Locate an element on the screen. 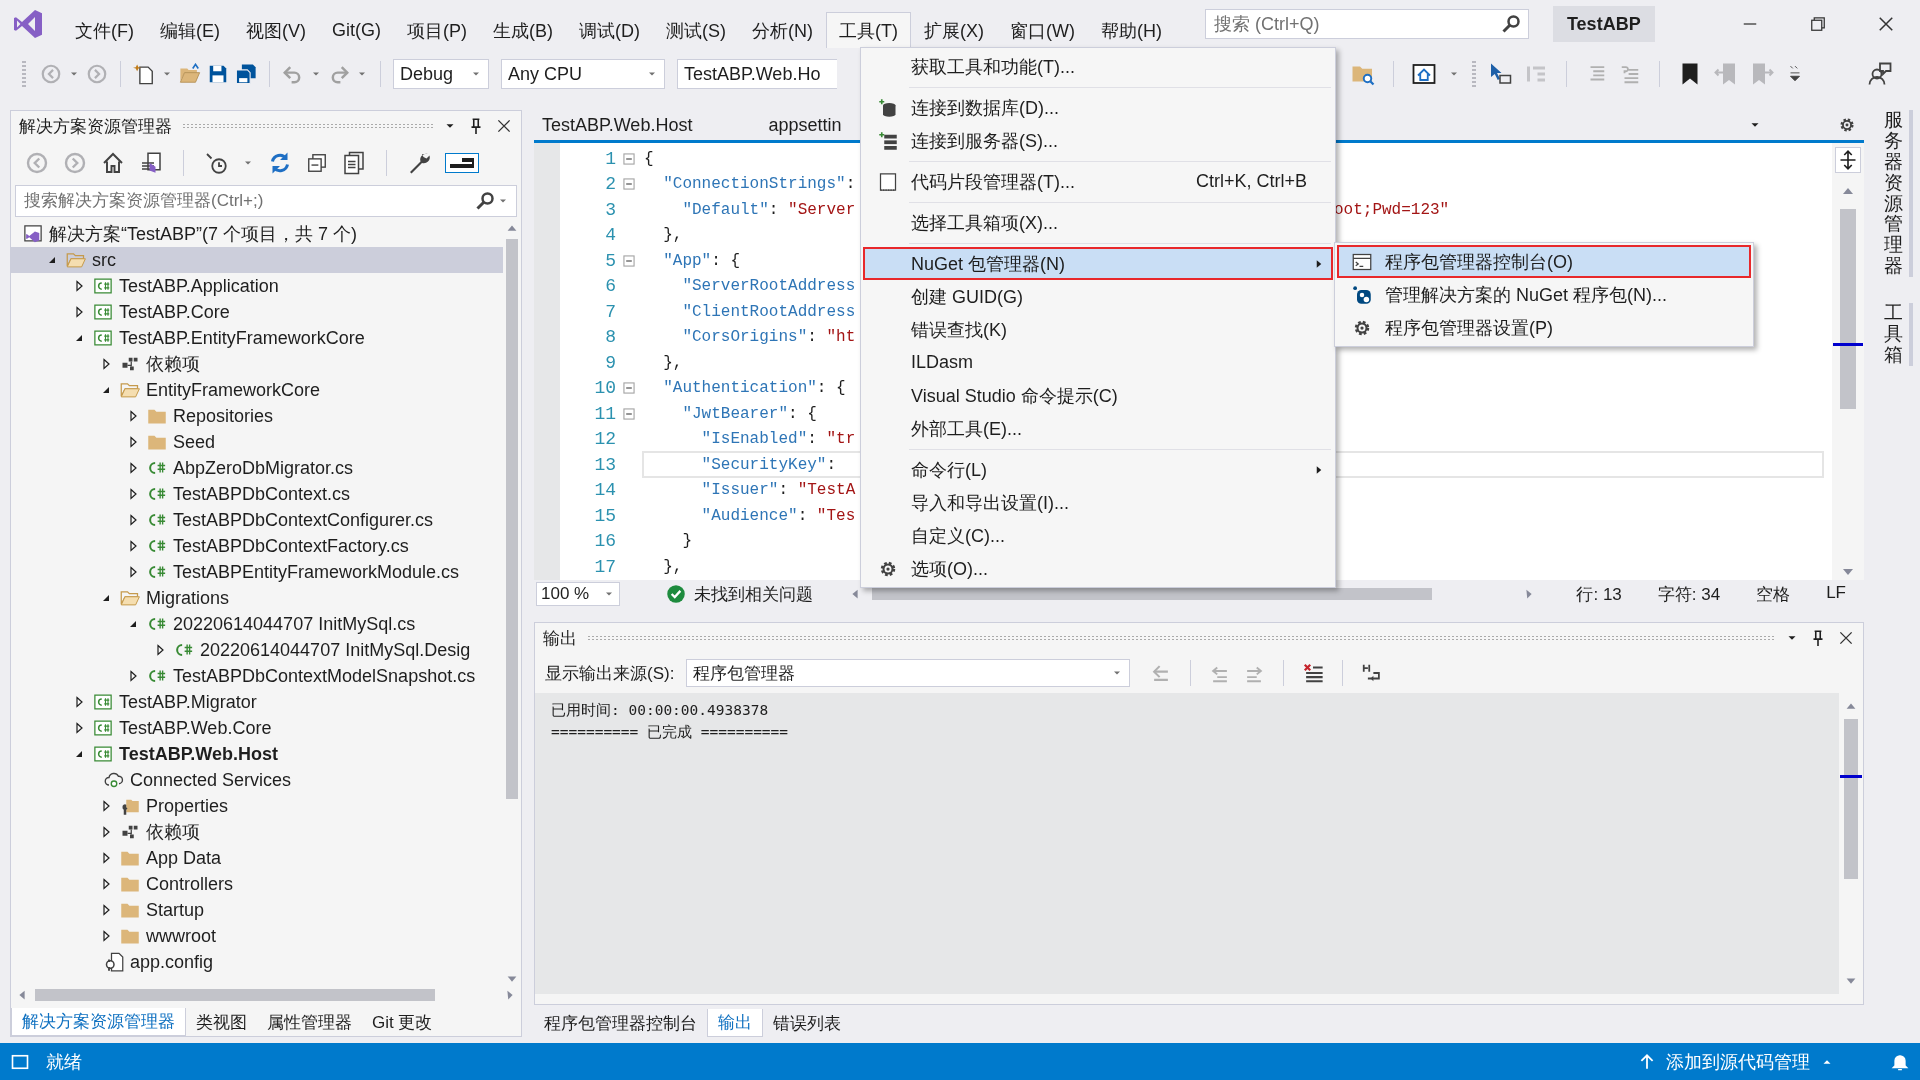 This screenshot has width=1920, height=1080. tree-item: AbpZeroDbMigrator.cs is located at coordinates (257, 468).